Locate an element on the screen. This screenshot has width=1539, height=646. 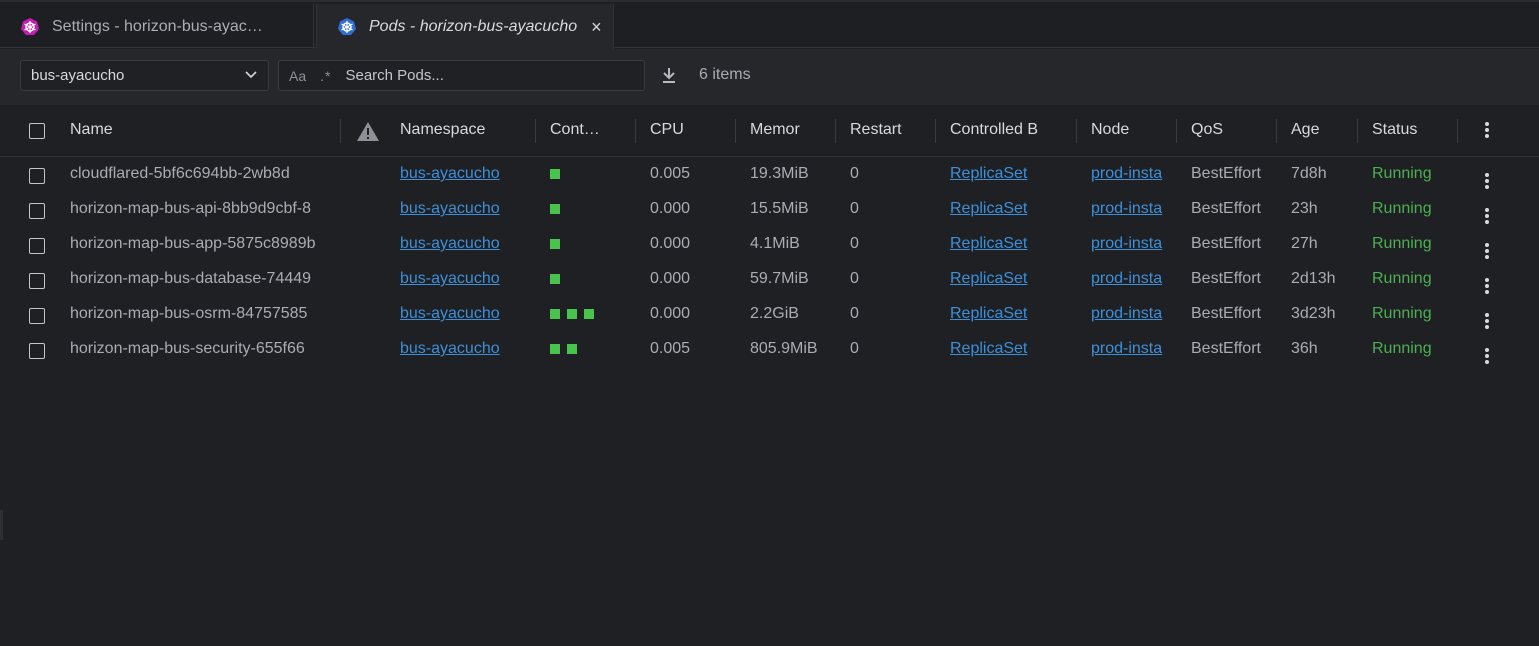
match-case-toggle: Aa is located at coordinates (297, 76).